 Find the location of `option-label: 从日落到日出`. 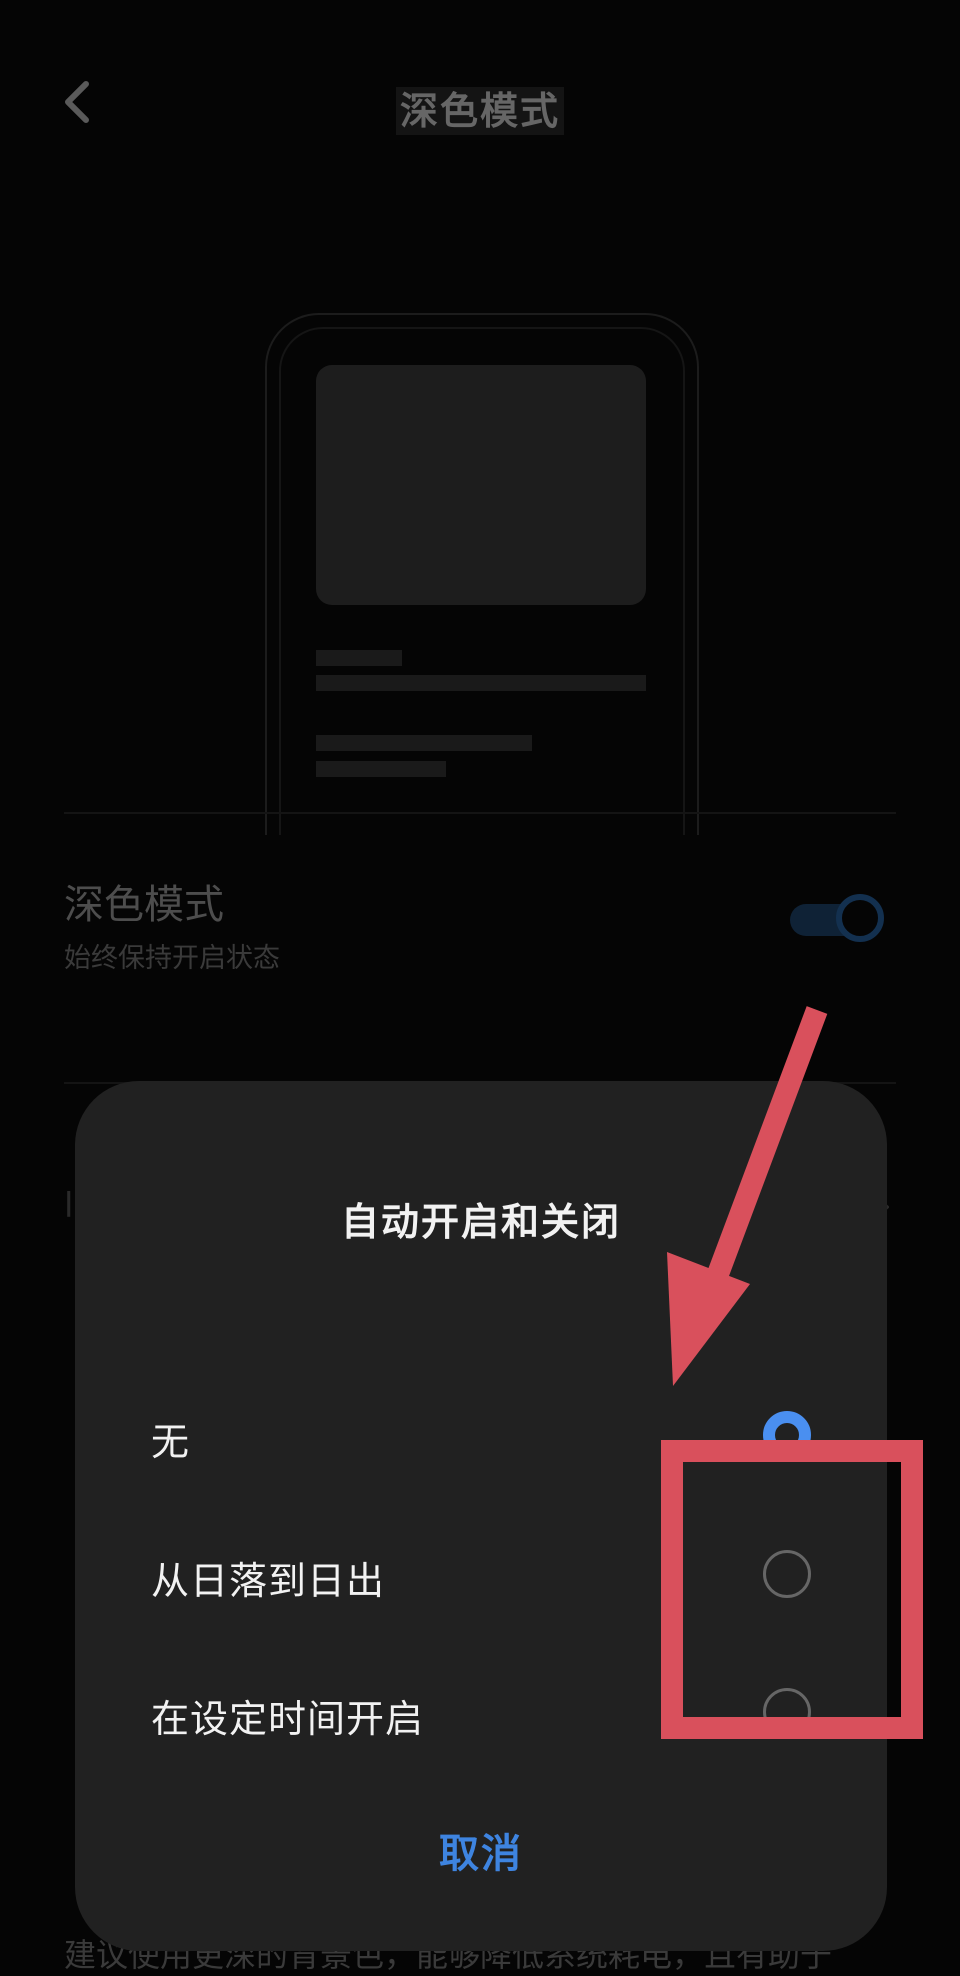

option-label: 从日落到日出 is located at coordinates (268, 1581).